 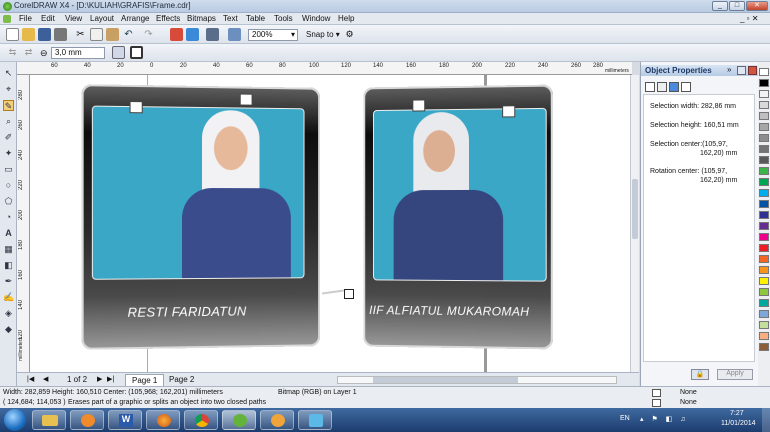 What do you see at coordinates (8, 201) in the screenshot?
I see `polygon-tool-icon: ⬠` at bounding box center [8, 201].